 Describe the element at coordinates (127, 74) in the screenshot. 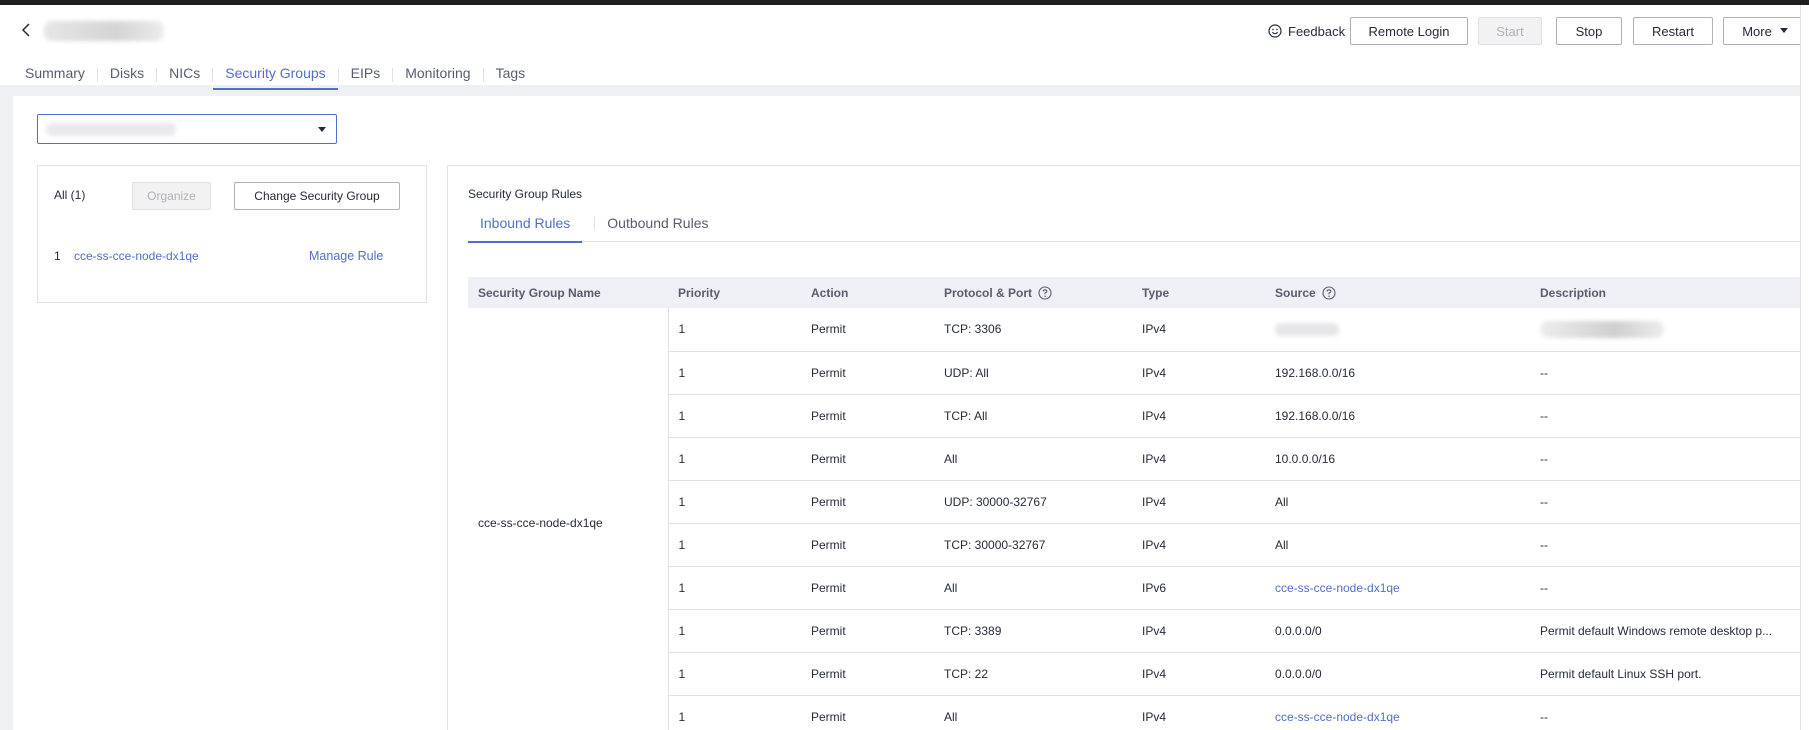

I see `tab-disks: Disks` at that location.